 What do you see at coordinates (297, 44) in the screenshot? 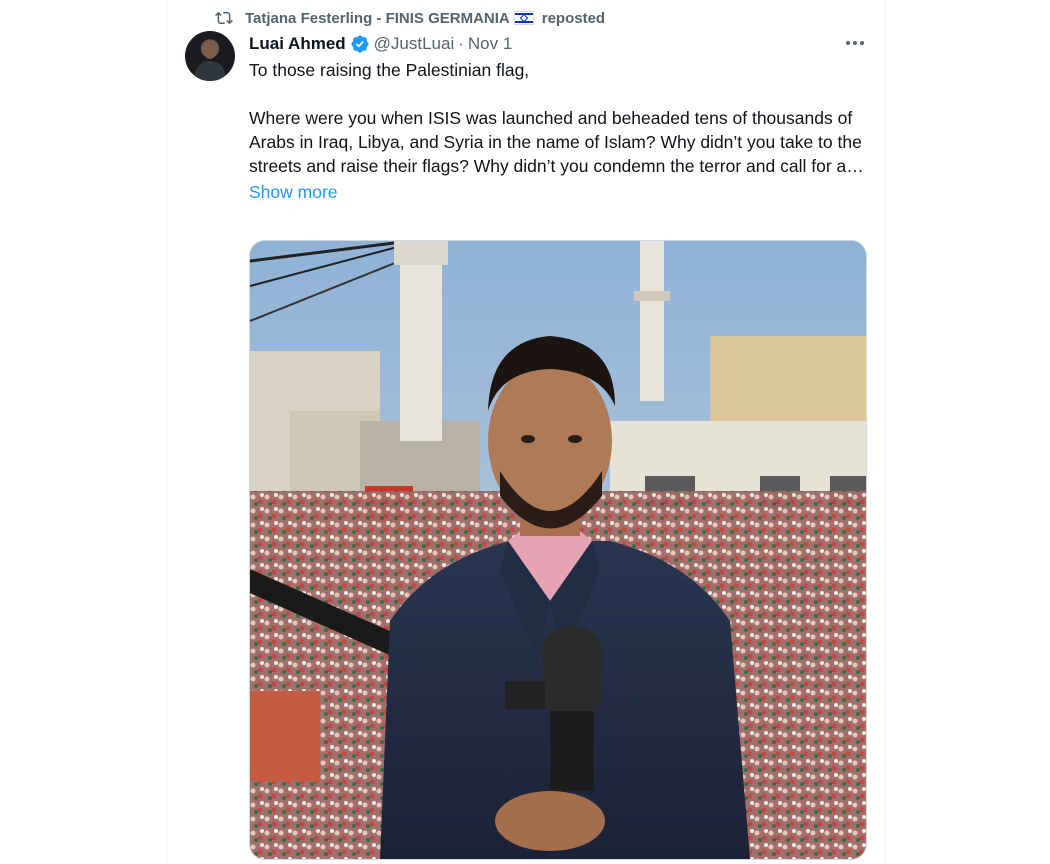
I see `author-name: Luai Ahmed` at bounding box center [297, 44].